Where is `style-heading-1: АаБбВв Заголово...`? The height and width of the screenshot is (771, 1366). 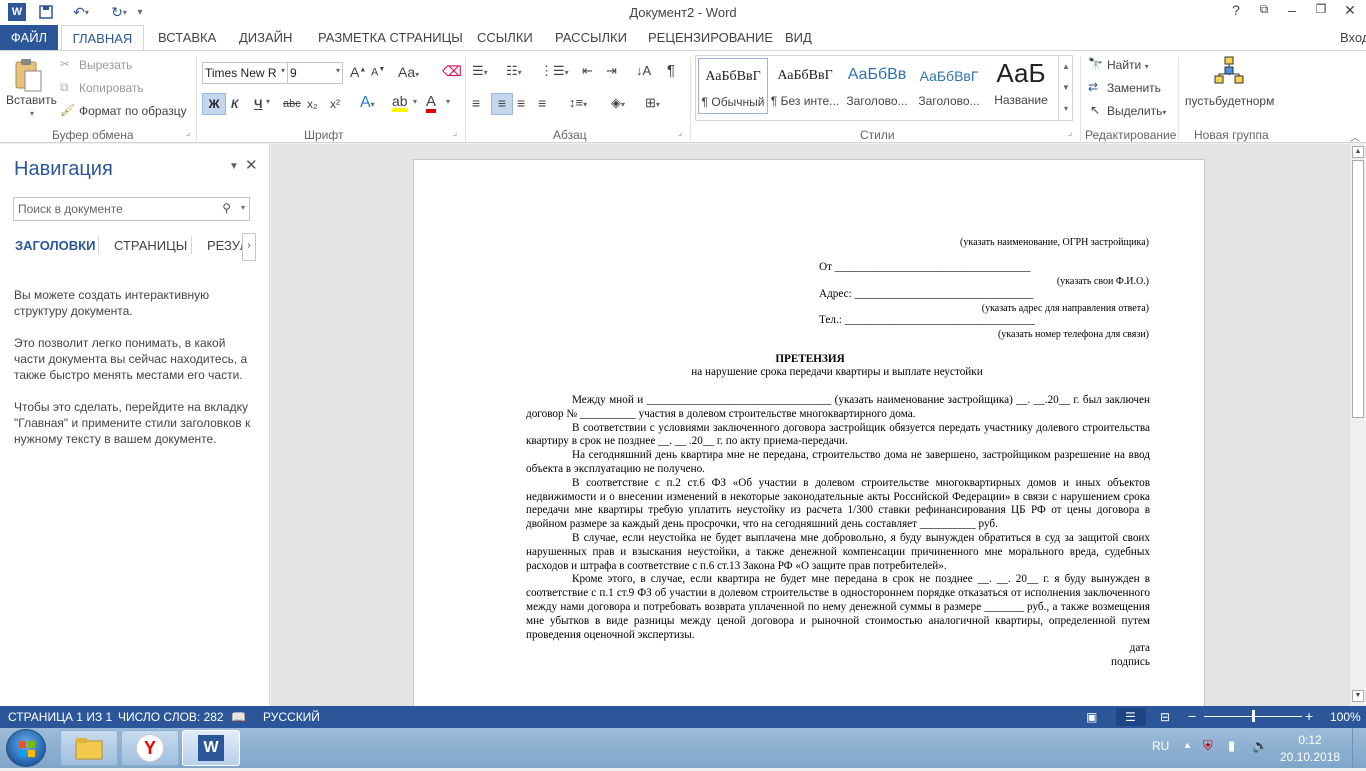 style-heading-1: АаБбВв Заголово... is located at coordinates (877, 86).